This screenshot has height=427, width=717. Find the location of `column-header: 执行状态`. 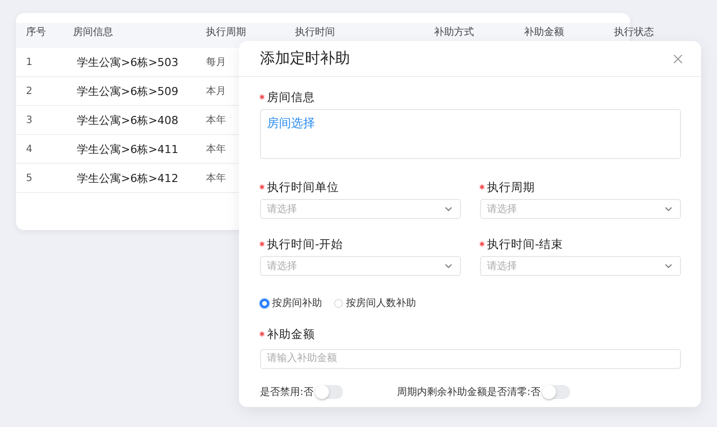

column-header: 执行状态 is located at coordinates (633, 32).